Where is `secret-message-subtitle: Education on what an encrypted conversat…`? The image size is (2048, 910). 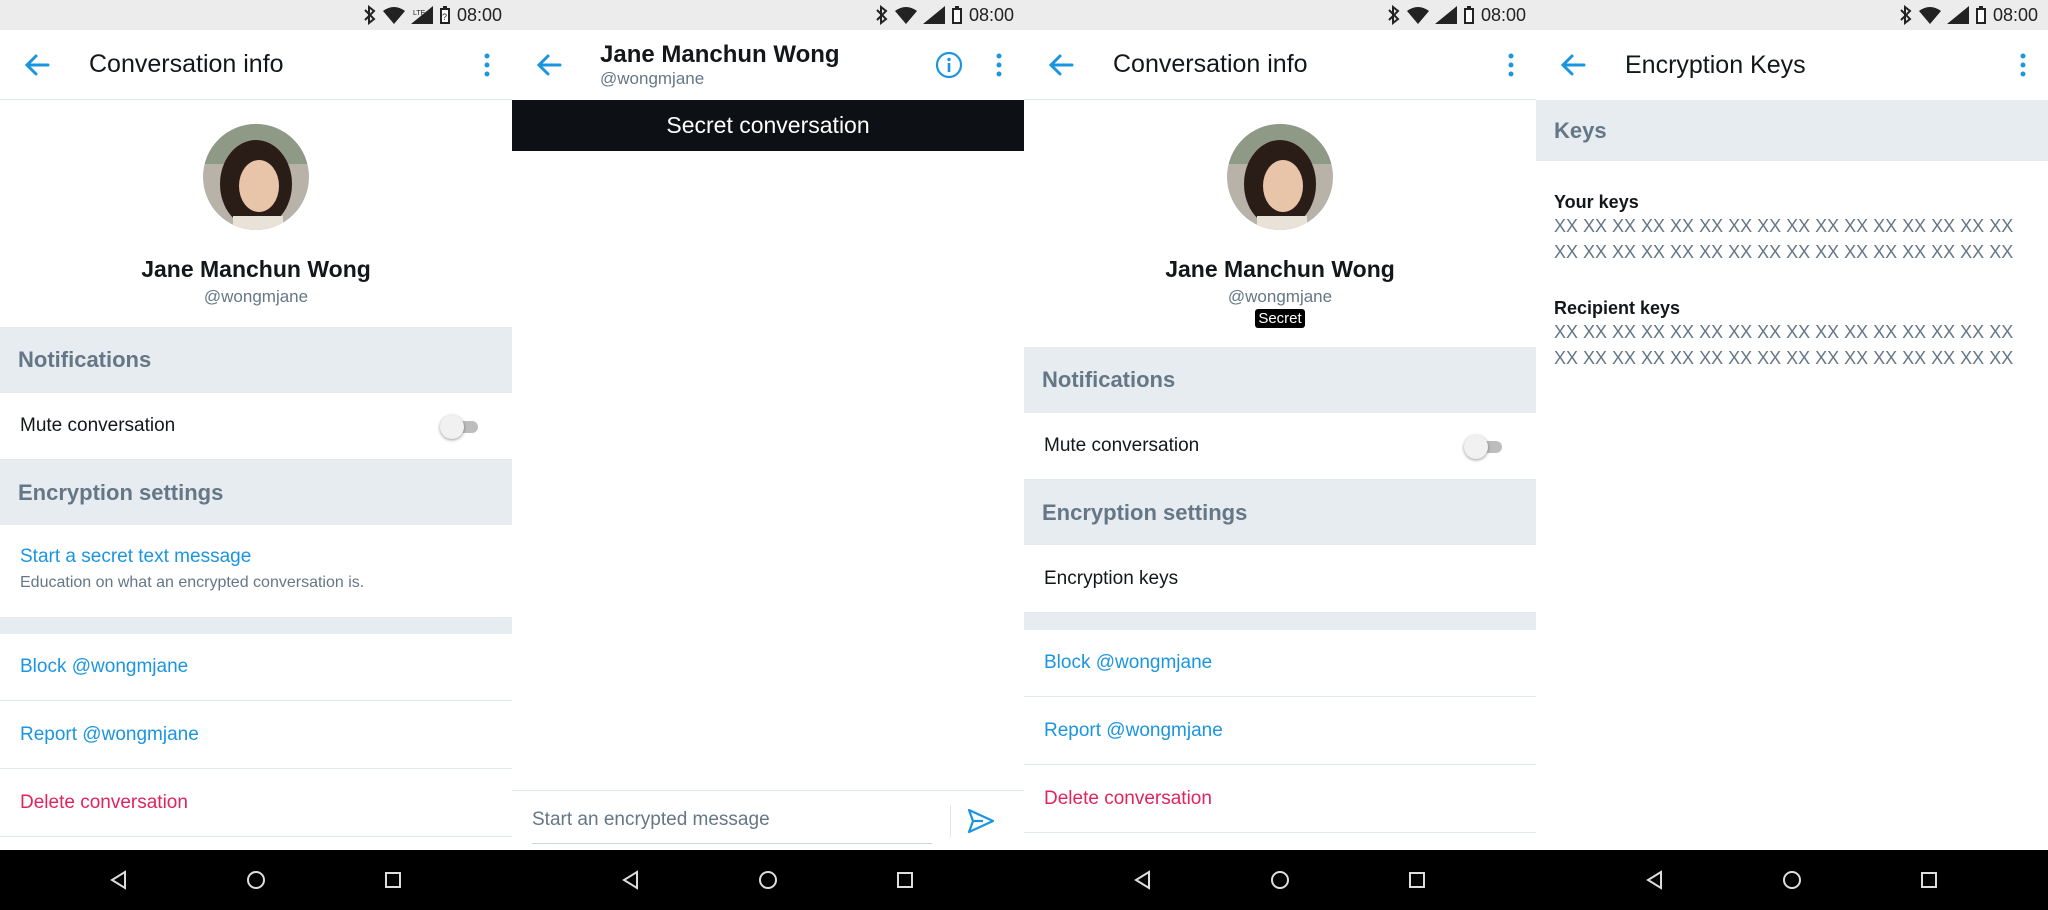
secret-message-subtitle: Education on what an encrypted conversat… is located at coordinates (192, 582).